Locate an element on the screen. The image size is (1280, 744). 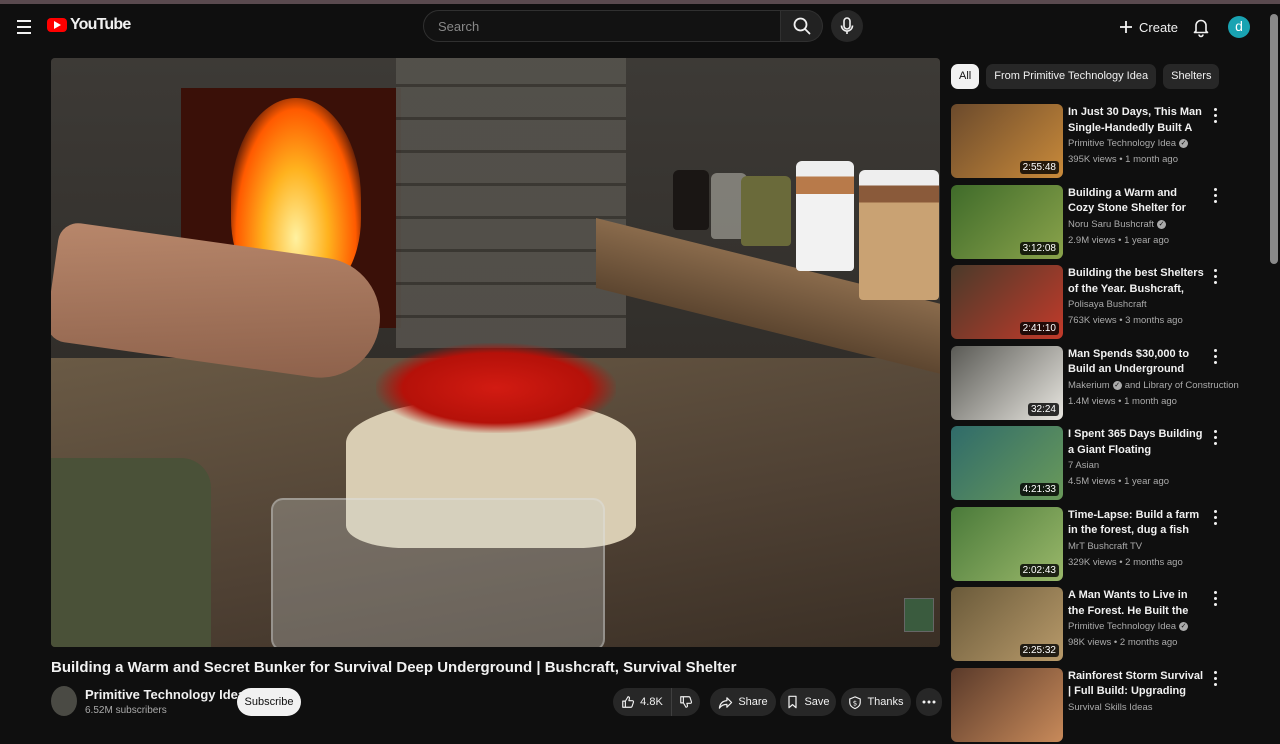
youtube-logo: YouTube is located at coordinates (89, 25).